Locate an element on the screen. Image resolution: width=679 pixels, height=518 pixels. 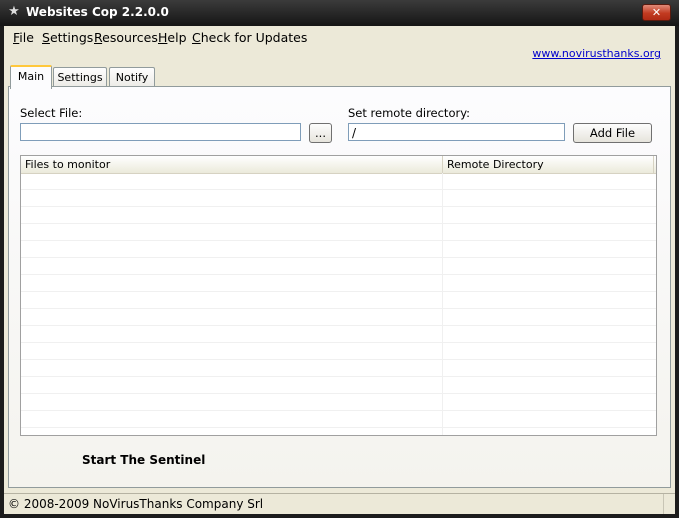
column-files-to-monitor: Files to monitor is located at coordinates (232, 164).